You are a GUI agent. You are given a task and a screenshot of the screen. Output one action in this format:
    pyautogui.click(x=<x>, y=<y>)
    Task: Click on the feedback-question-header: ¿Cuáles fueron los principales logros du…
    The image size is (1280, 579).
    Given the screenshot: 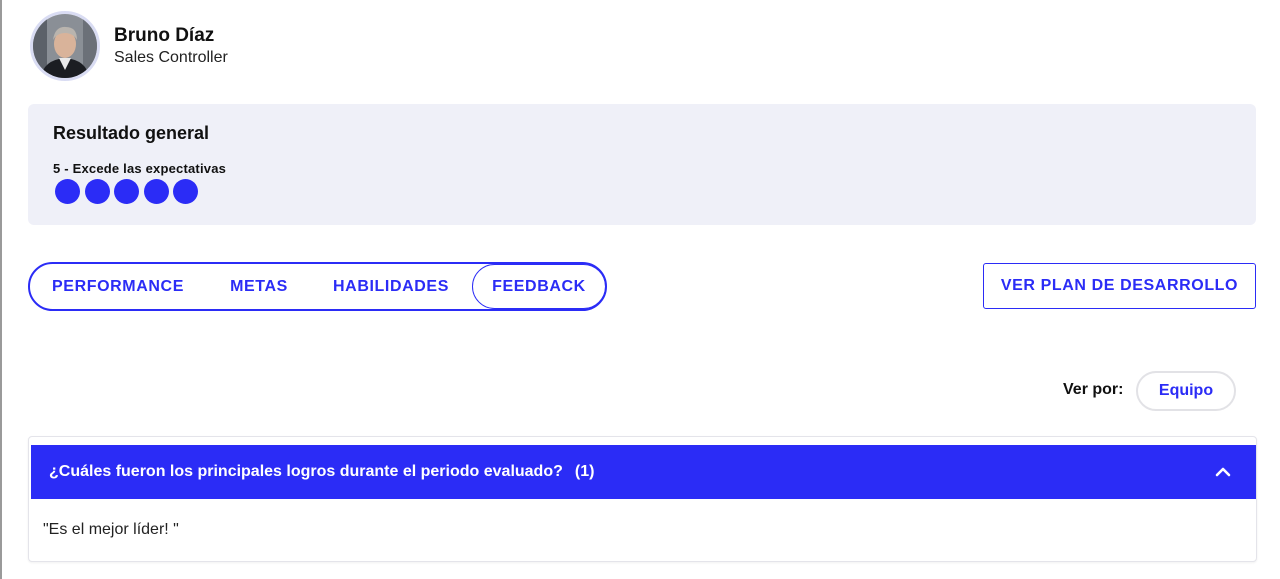 What is the action you would take?
    pyautogui.click(x=643, y=472)
    